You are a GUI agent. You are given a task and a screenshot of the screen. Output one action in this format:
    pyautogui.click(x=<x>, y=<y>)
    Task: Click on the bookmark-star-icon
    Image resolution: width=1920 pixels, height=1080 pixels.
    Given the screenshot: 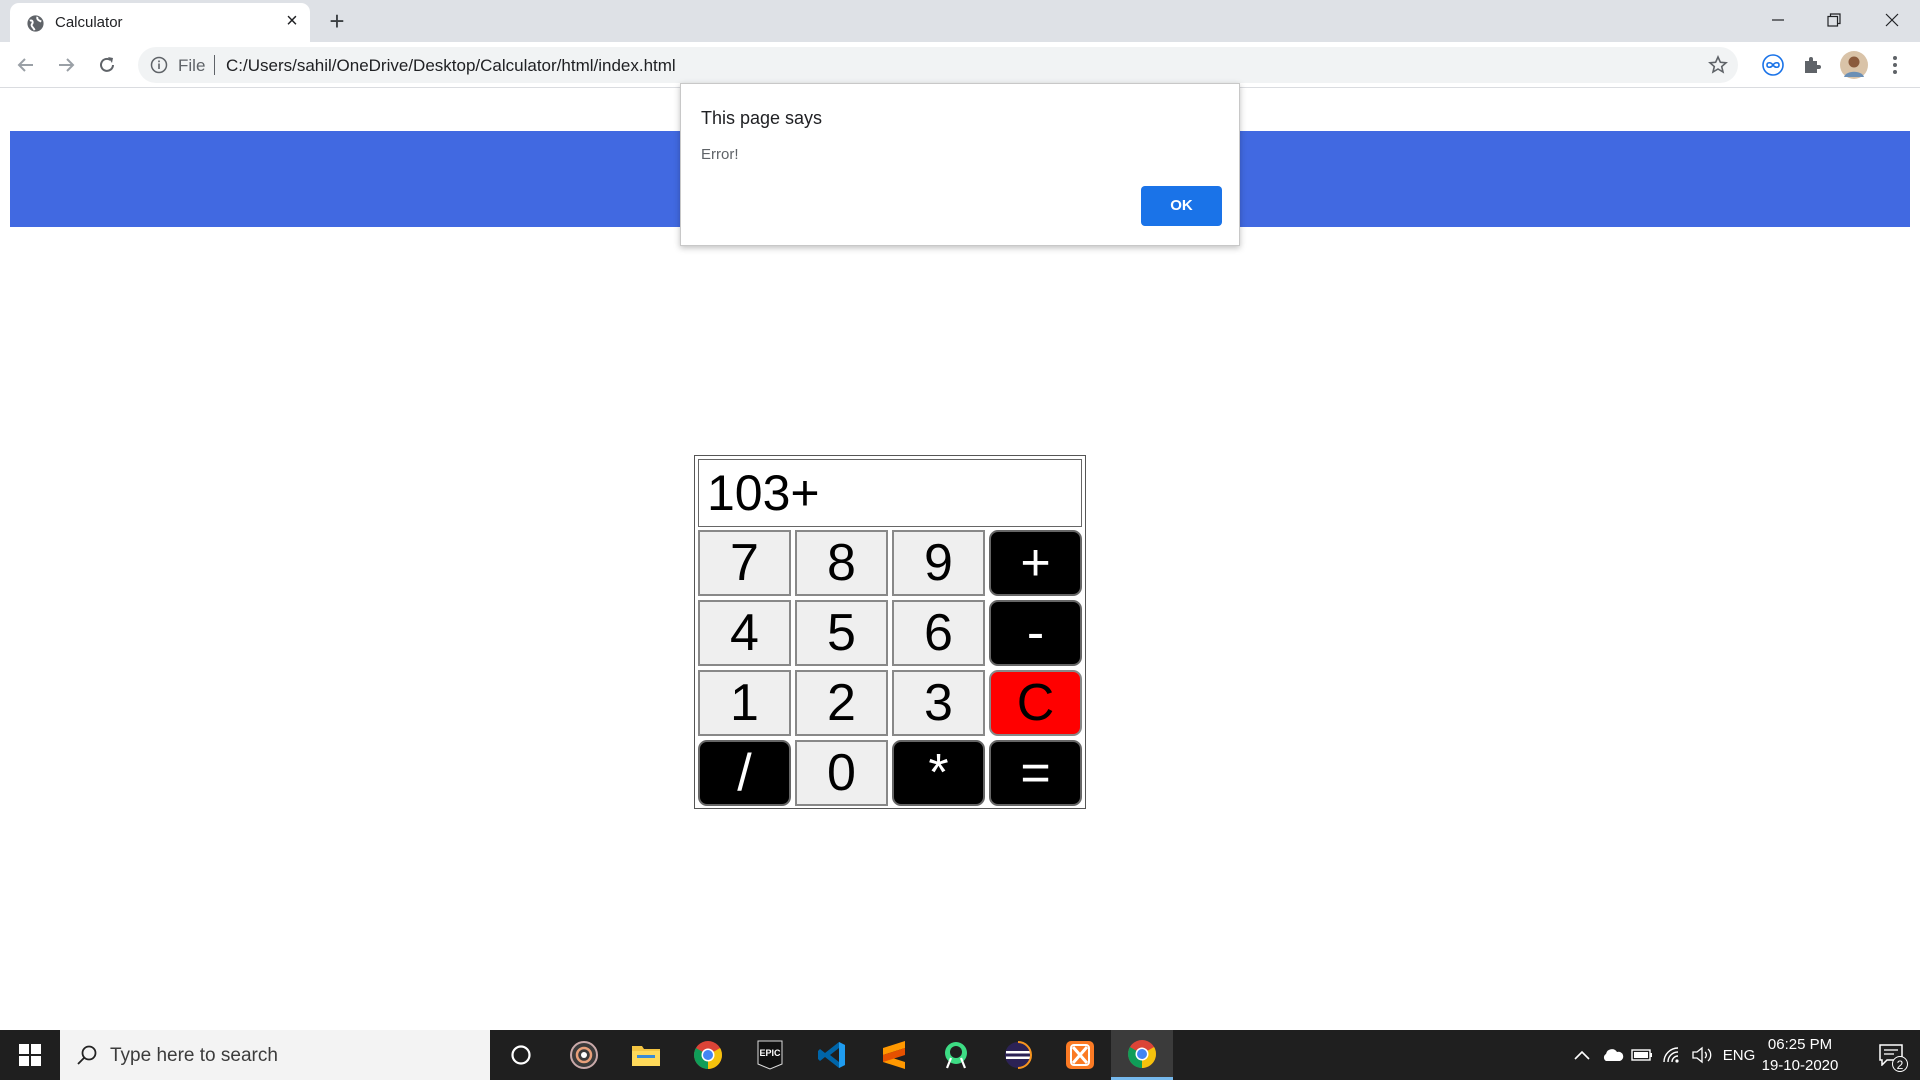 What is the action you would take?
    pyautogui.click(x=1718, y=65)
    